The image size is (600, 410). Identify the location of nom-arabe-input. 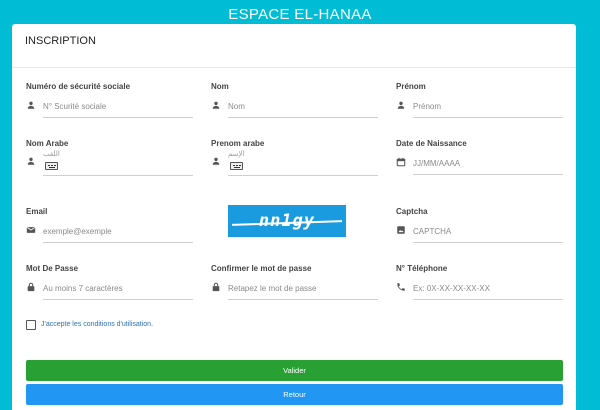
(118, 163).